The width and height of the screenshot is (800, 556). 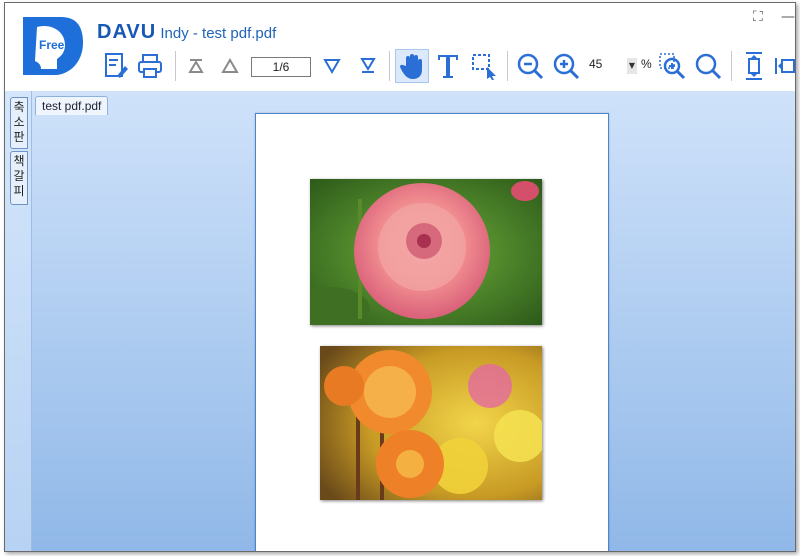 I want to click on brand-name: DAVU, so click(x=127, y=32).